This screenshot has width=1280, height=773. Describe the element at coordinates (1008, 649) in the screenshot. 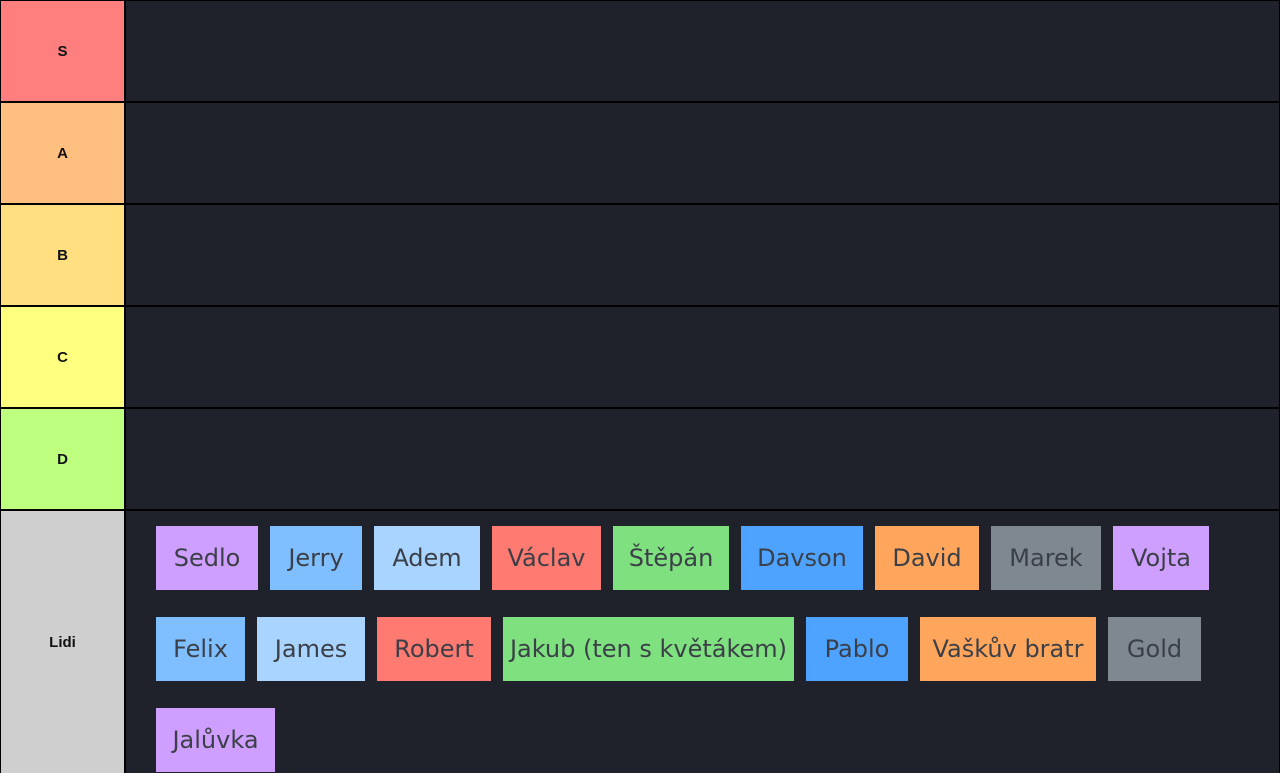

I see `item-card: Vaškův bratr` at that location.